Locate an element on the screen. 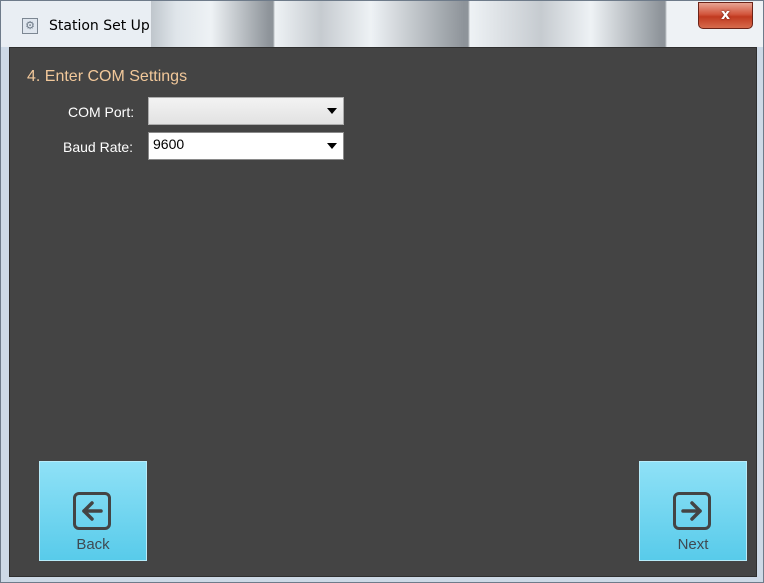  baud-rate-value: 9600 is located at coordinates (169, 144).